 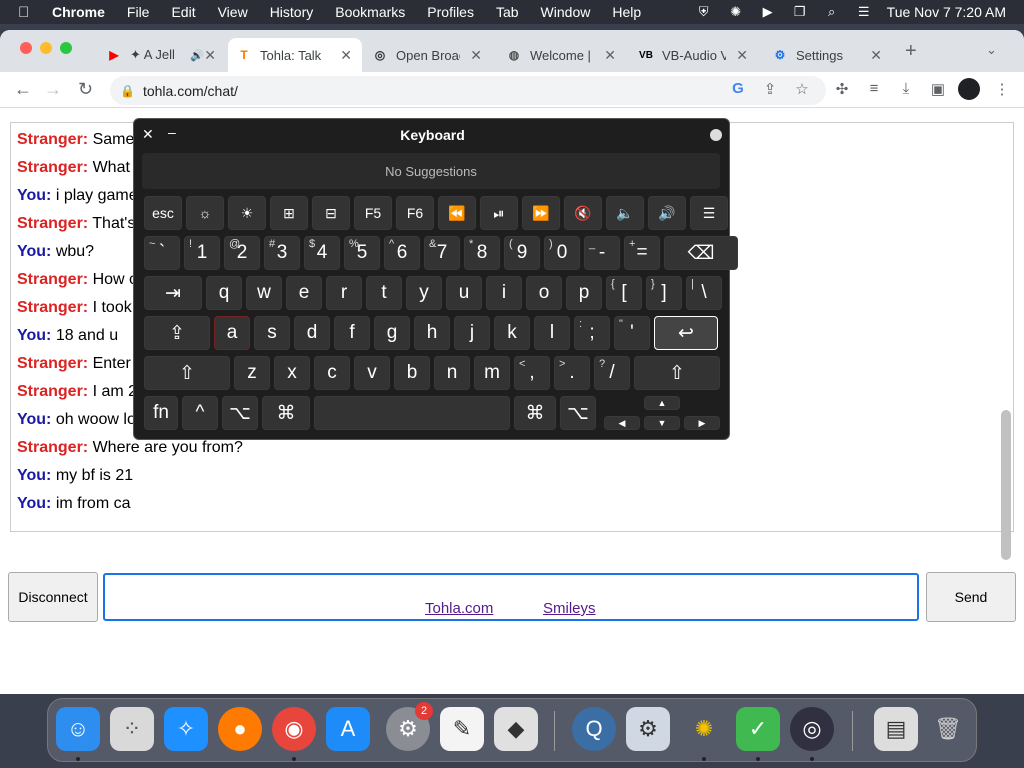 What do you see at coordinates (432, 333) in the screenshot?
I see `key-home-row-6: h` at bounding box center [432, 333].